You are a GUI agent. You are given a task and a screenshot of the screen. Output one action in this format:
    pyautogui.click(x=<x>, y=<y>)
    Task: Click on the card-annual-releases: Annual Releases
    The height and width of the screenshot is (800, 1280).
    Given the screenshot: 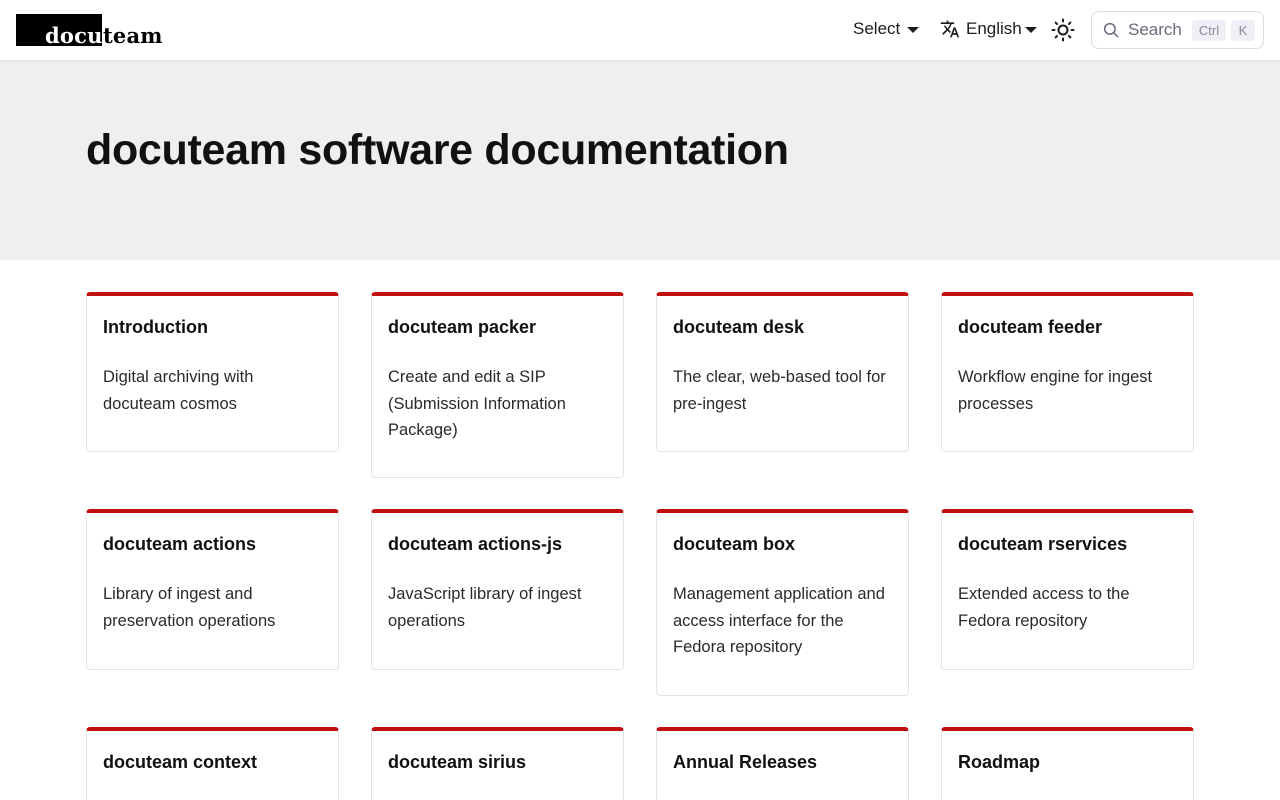 What is the action you would take?
    pyautogui.click(x=782, y=763)
    